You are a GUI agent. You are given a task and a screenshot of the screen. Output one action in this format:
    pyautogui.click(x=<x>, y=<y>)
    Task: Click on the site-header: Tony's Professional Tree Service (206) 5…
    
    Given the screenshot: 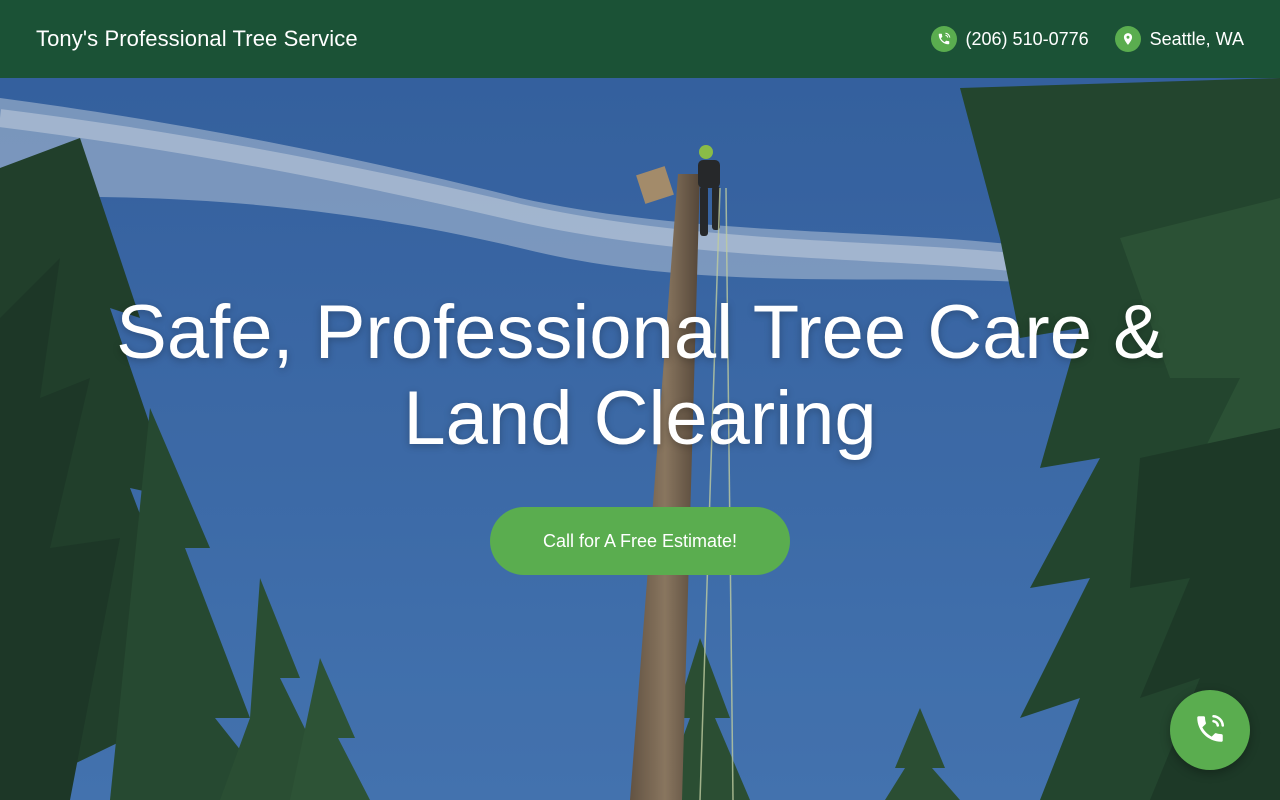 What is the action you would take?
    pyautogui.click(x=640, y=39)
    